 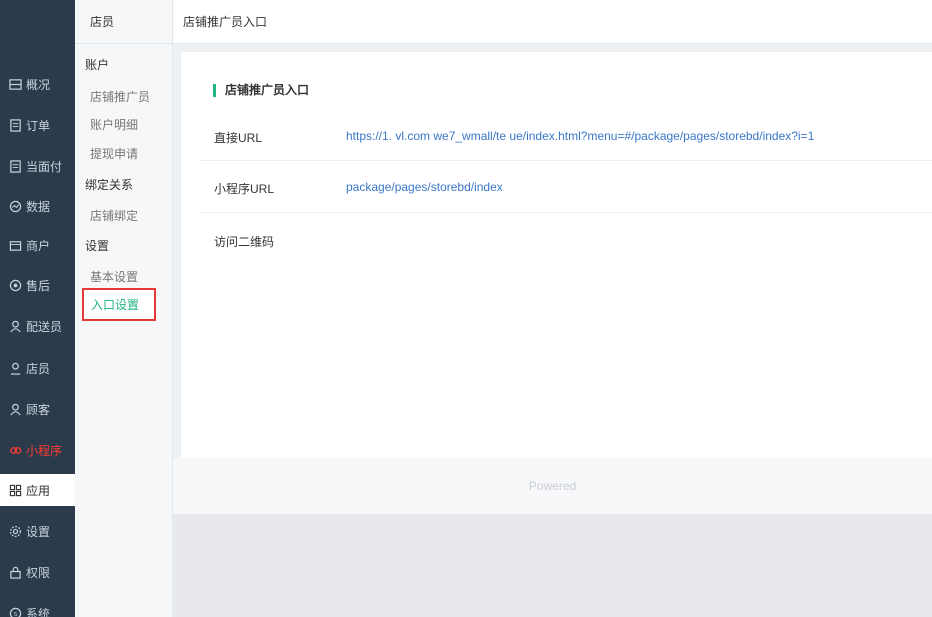 I want to click on svg-text: S, so click(x=15, y=614).